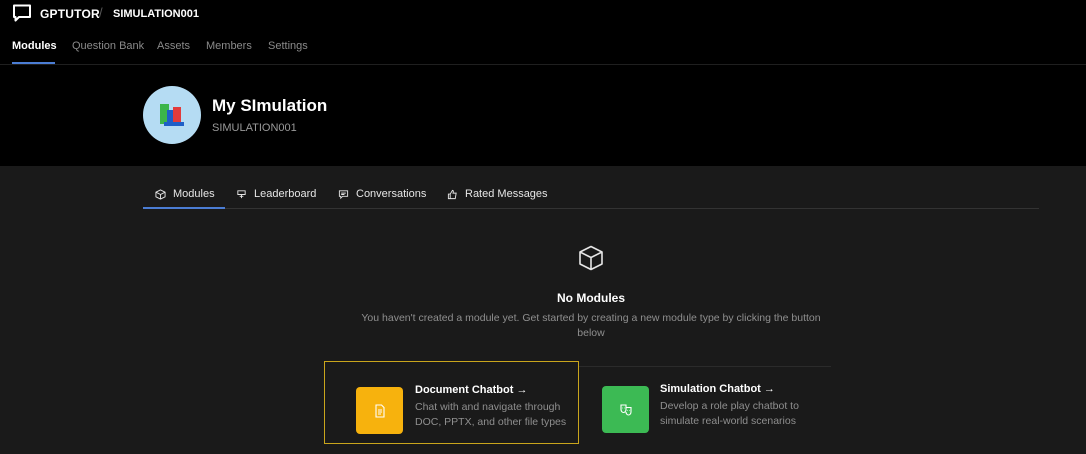  I want to click on chat-icon, so click(343, 194).